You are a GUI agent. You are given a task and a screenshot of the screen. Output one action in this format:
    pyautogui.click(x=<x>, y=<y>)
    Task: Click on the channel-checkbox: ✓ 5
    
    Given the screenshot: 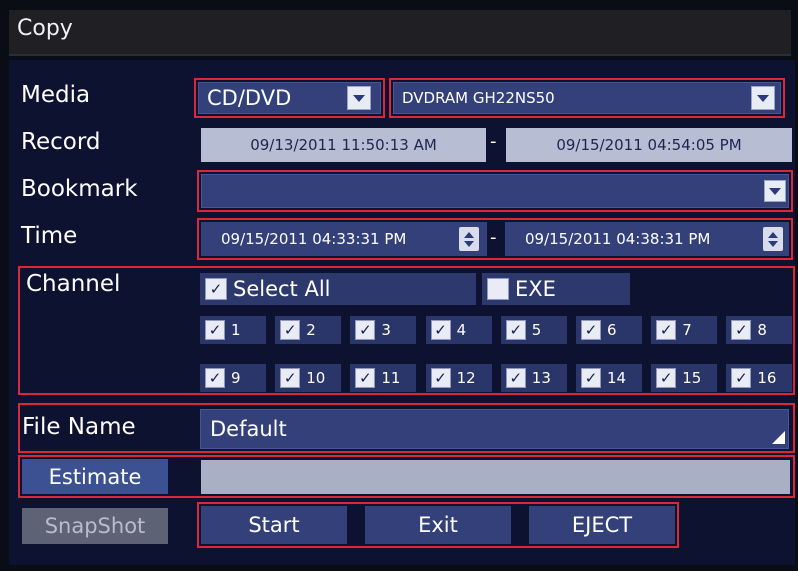 What is the action you would take?
    pyautogui.click(x=533, y=330)
    